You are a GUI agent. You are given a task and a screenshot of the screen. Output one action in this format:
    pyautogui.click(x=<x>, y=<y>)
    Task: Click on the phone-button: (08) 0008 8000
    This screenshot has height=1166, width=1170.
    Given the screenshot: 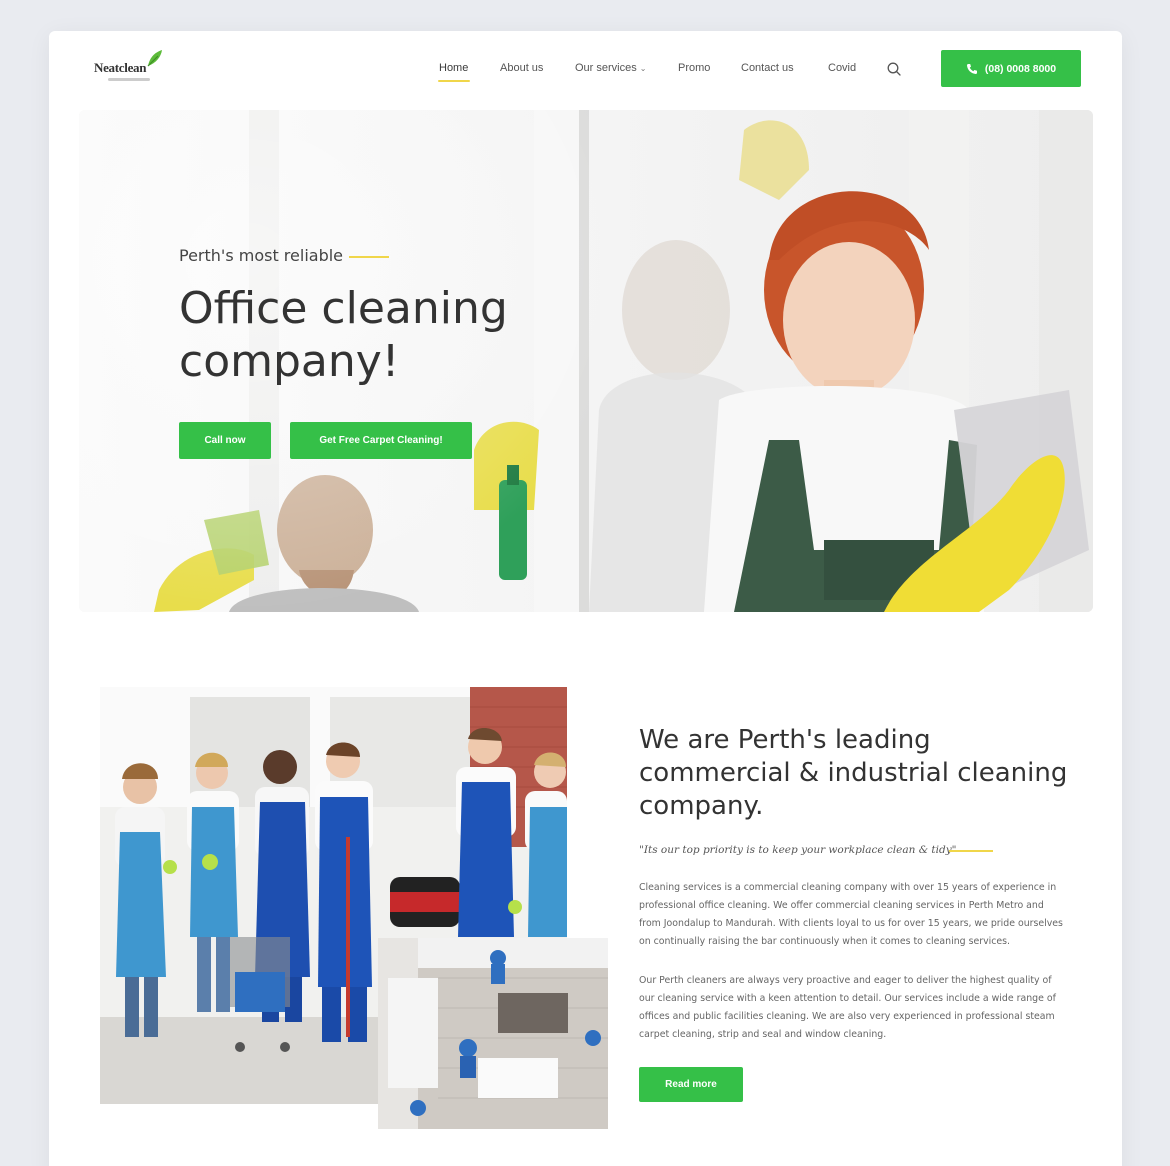 What is the action you would take?
    pyautogui.click(x=1011, y=68)
    